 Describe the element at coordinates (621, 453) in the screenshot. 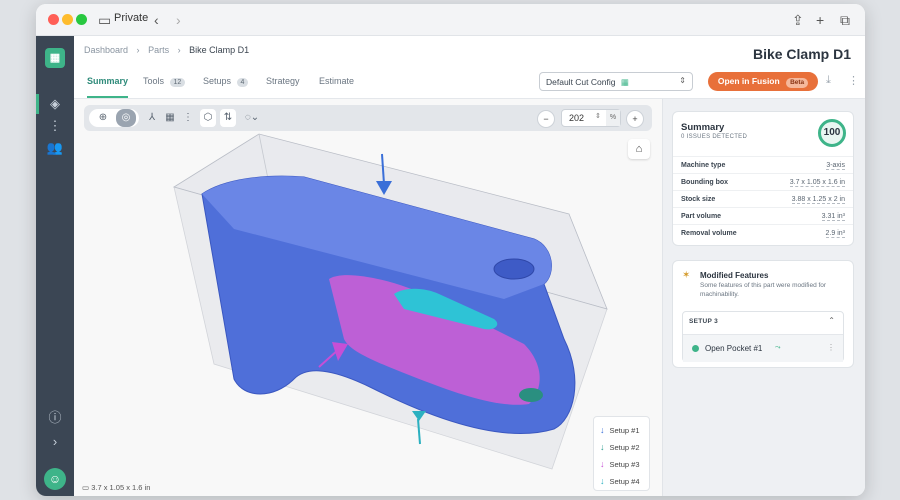

I see `setup-legend: ↓ Setup #1 ↓ Setup #2 ↓ Setup #3 ↓ Setup #4` at that location.